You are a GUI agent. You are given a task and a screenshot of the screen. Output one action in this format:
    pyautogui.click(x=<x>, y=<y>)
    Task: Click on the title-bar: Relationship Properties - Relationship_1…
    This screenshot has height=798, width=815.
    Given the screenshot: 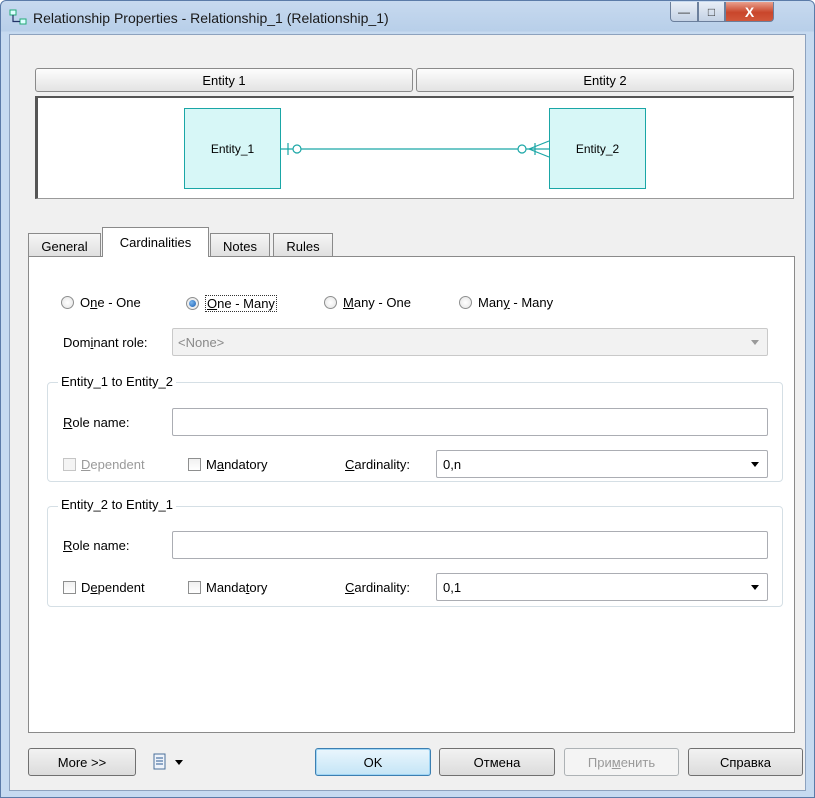 What is the action you would take?
    pyautogui.click(x=407, y=18)
    